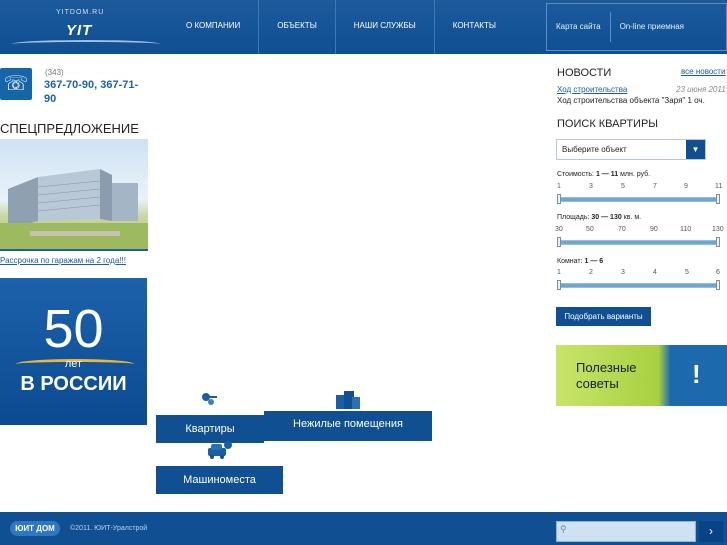 This screenshot has width=727, height=545. What do you see at coordinates (73, 364) in the screenshot?
I see `banner-let: лет` at bounding box center [73, 364].